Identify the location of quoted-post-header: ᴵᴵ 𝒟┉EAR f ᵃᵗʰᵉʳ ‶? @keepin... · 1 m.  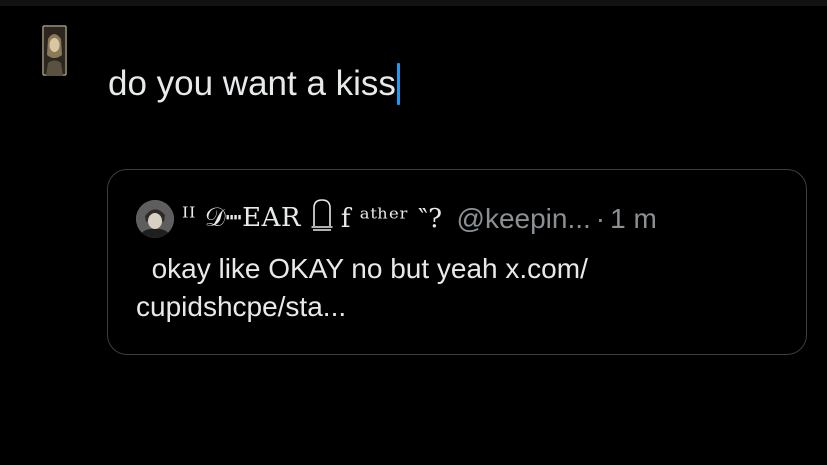
(396, 218).